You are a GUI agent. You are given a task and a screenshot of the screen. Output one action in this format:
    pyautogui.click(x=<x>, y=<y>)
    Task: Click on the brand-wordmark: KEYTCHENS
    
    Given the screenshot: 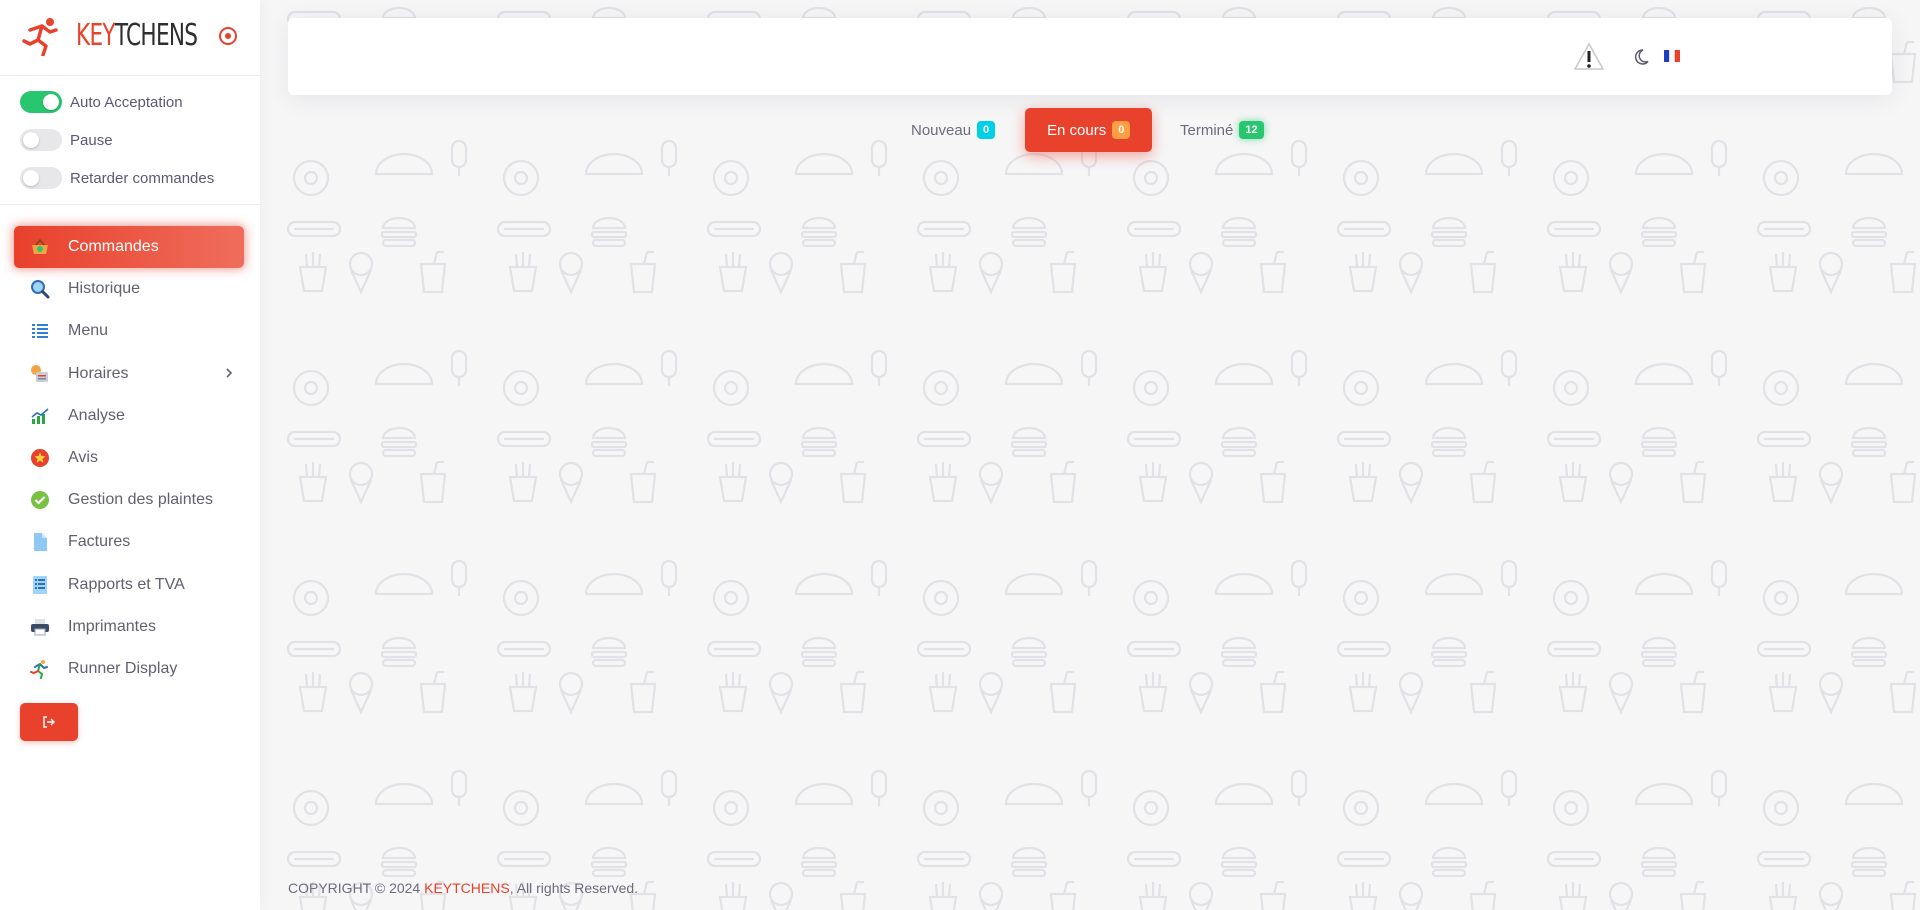 What is the action you would take?
    pyautogui.click(x=137, y=35)
    